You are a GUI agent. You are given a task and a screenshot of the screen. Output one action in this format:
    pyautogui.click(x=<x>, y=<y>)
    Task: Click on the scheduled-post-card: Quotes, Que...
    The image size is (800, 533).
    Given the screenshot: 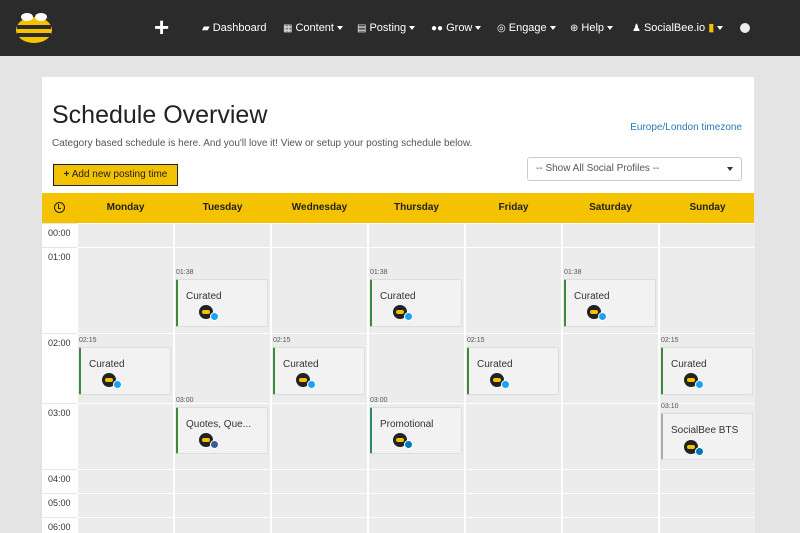 What is the action you would take?
    pyautogui.click(x=222, y=430)
    